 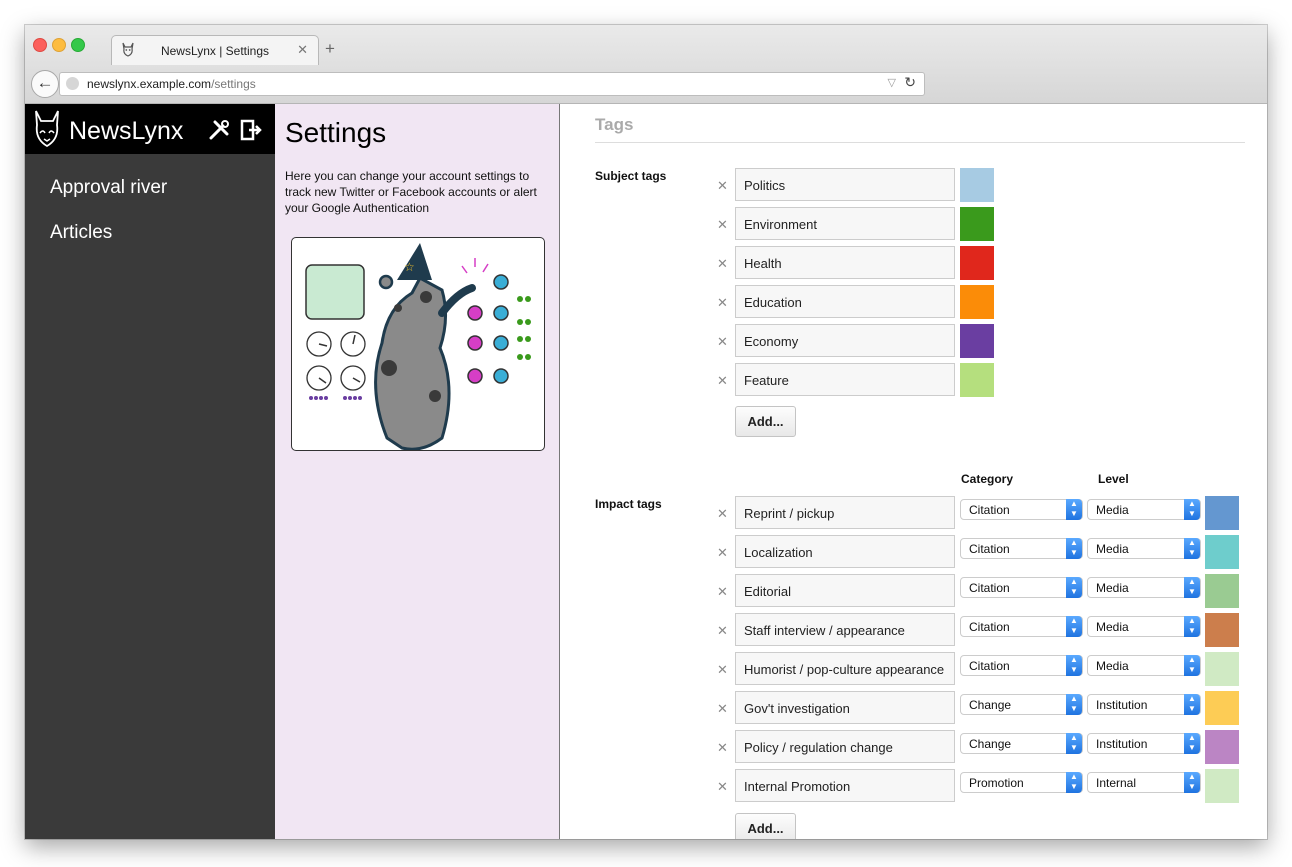 What do you see at coordinates (628, 504) in the screenshot?
I see `impact-tags-label: Impact tags` at bounding box center [628, 504].